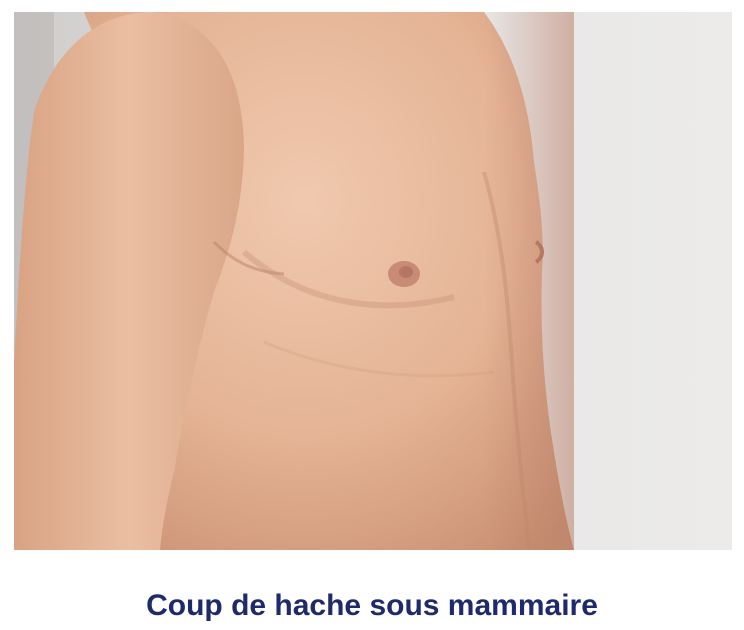  Describe the element at coordinates (372, 605) in the screenshot. I see `photo-caption: Coup de hache sous mammaire` at that location.